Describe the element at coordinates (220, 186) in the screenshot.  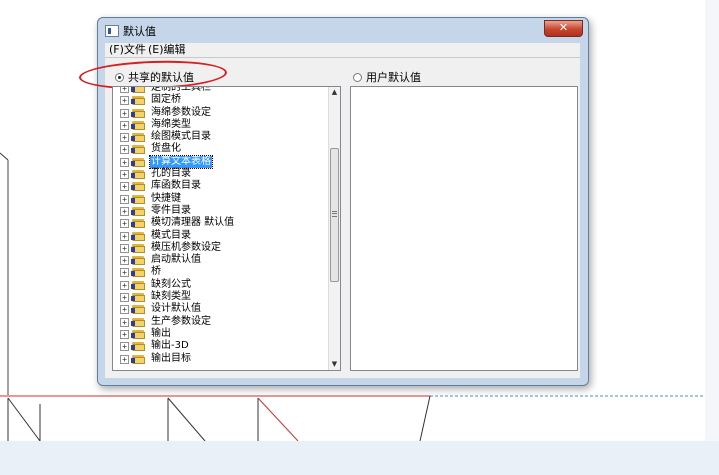
I see `tree-item: + 库函数目录` at that location.